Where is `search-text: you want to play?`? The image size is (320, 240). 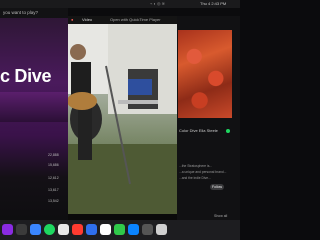 search-text: you want to play? is located at coordinates (21, 12).